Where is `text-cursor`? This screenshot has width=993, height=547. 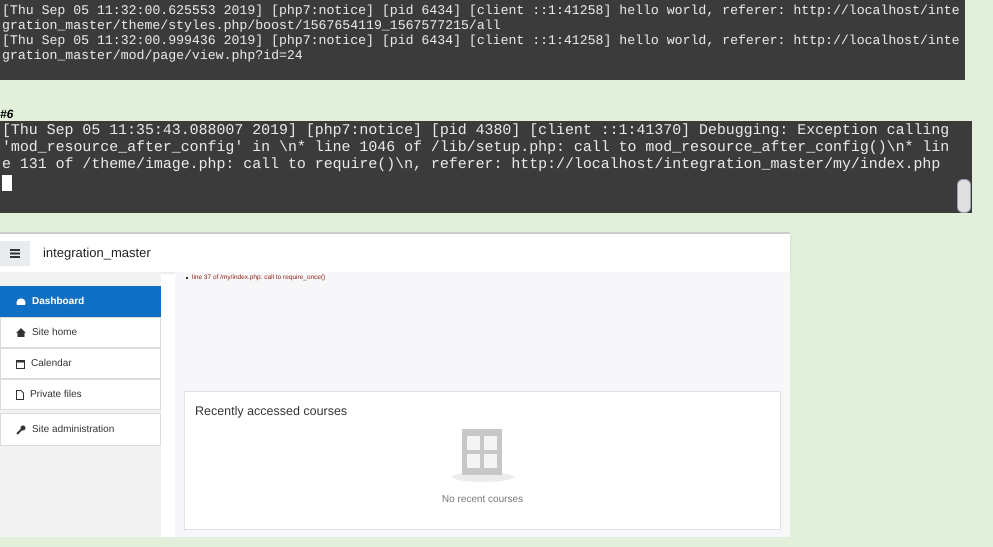 text-cursor is located at coordinates (7, 183).